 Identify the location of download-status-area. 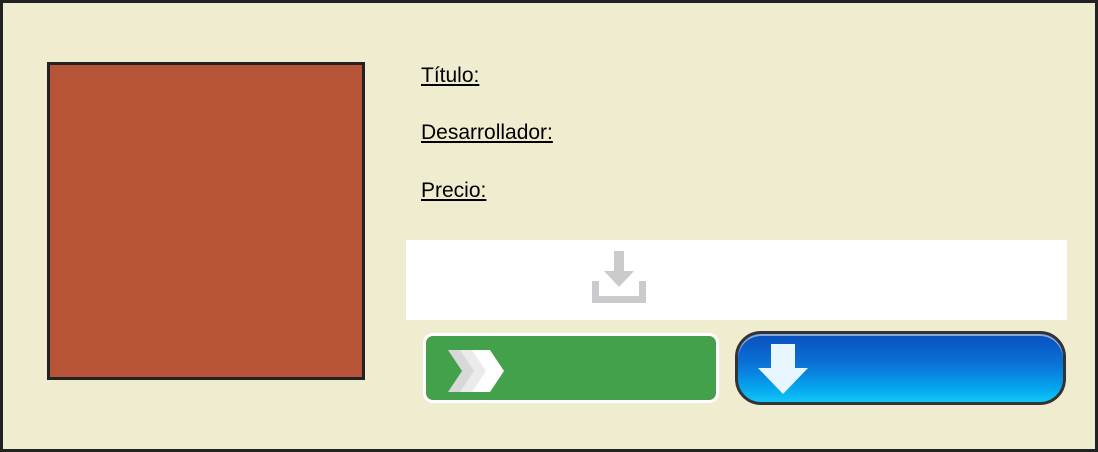
(736, 280).